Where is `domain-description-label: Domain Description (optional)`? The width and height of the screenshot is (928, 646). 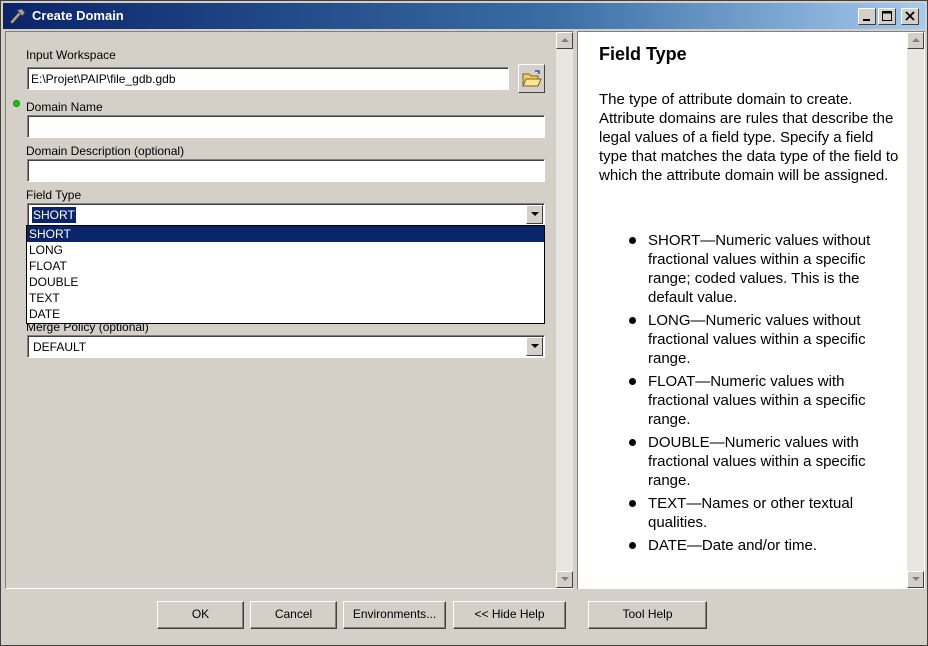 domain-description-label: Domain Description (optional) is located at coordinates (105, 151).